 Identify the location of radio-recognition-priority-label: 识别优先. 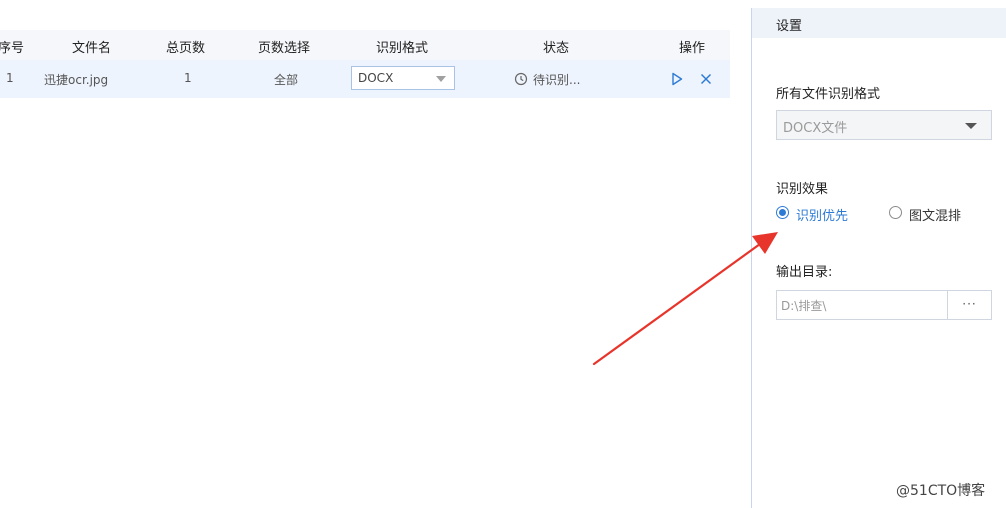
(822, 216).